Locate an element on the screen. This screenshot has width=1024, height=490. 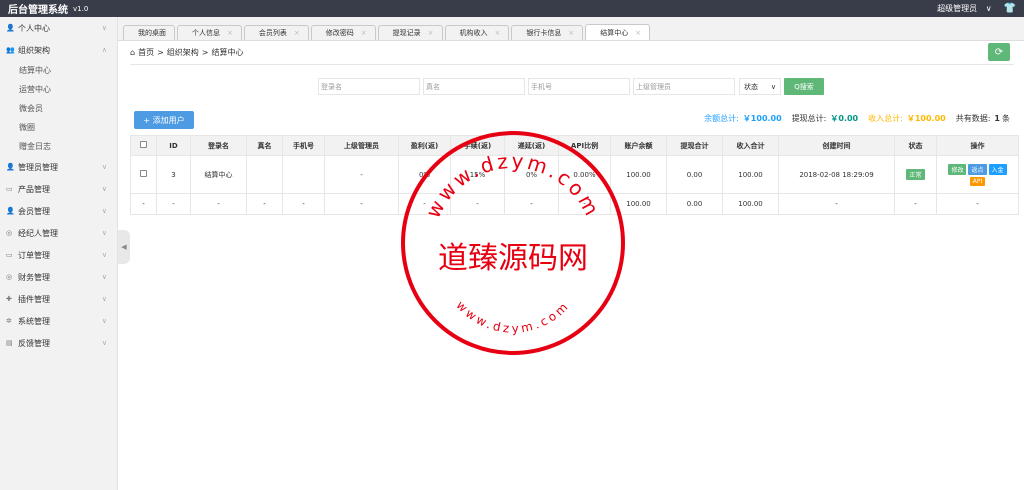
breadcrumb-org: 组织架构 is located at coordinates (183, 52).